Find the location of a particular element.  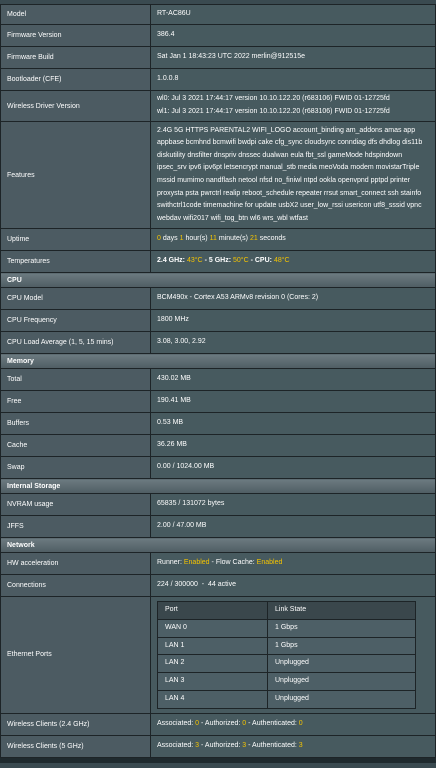

model-label: Model is located at coordinates (75, 14).